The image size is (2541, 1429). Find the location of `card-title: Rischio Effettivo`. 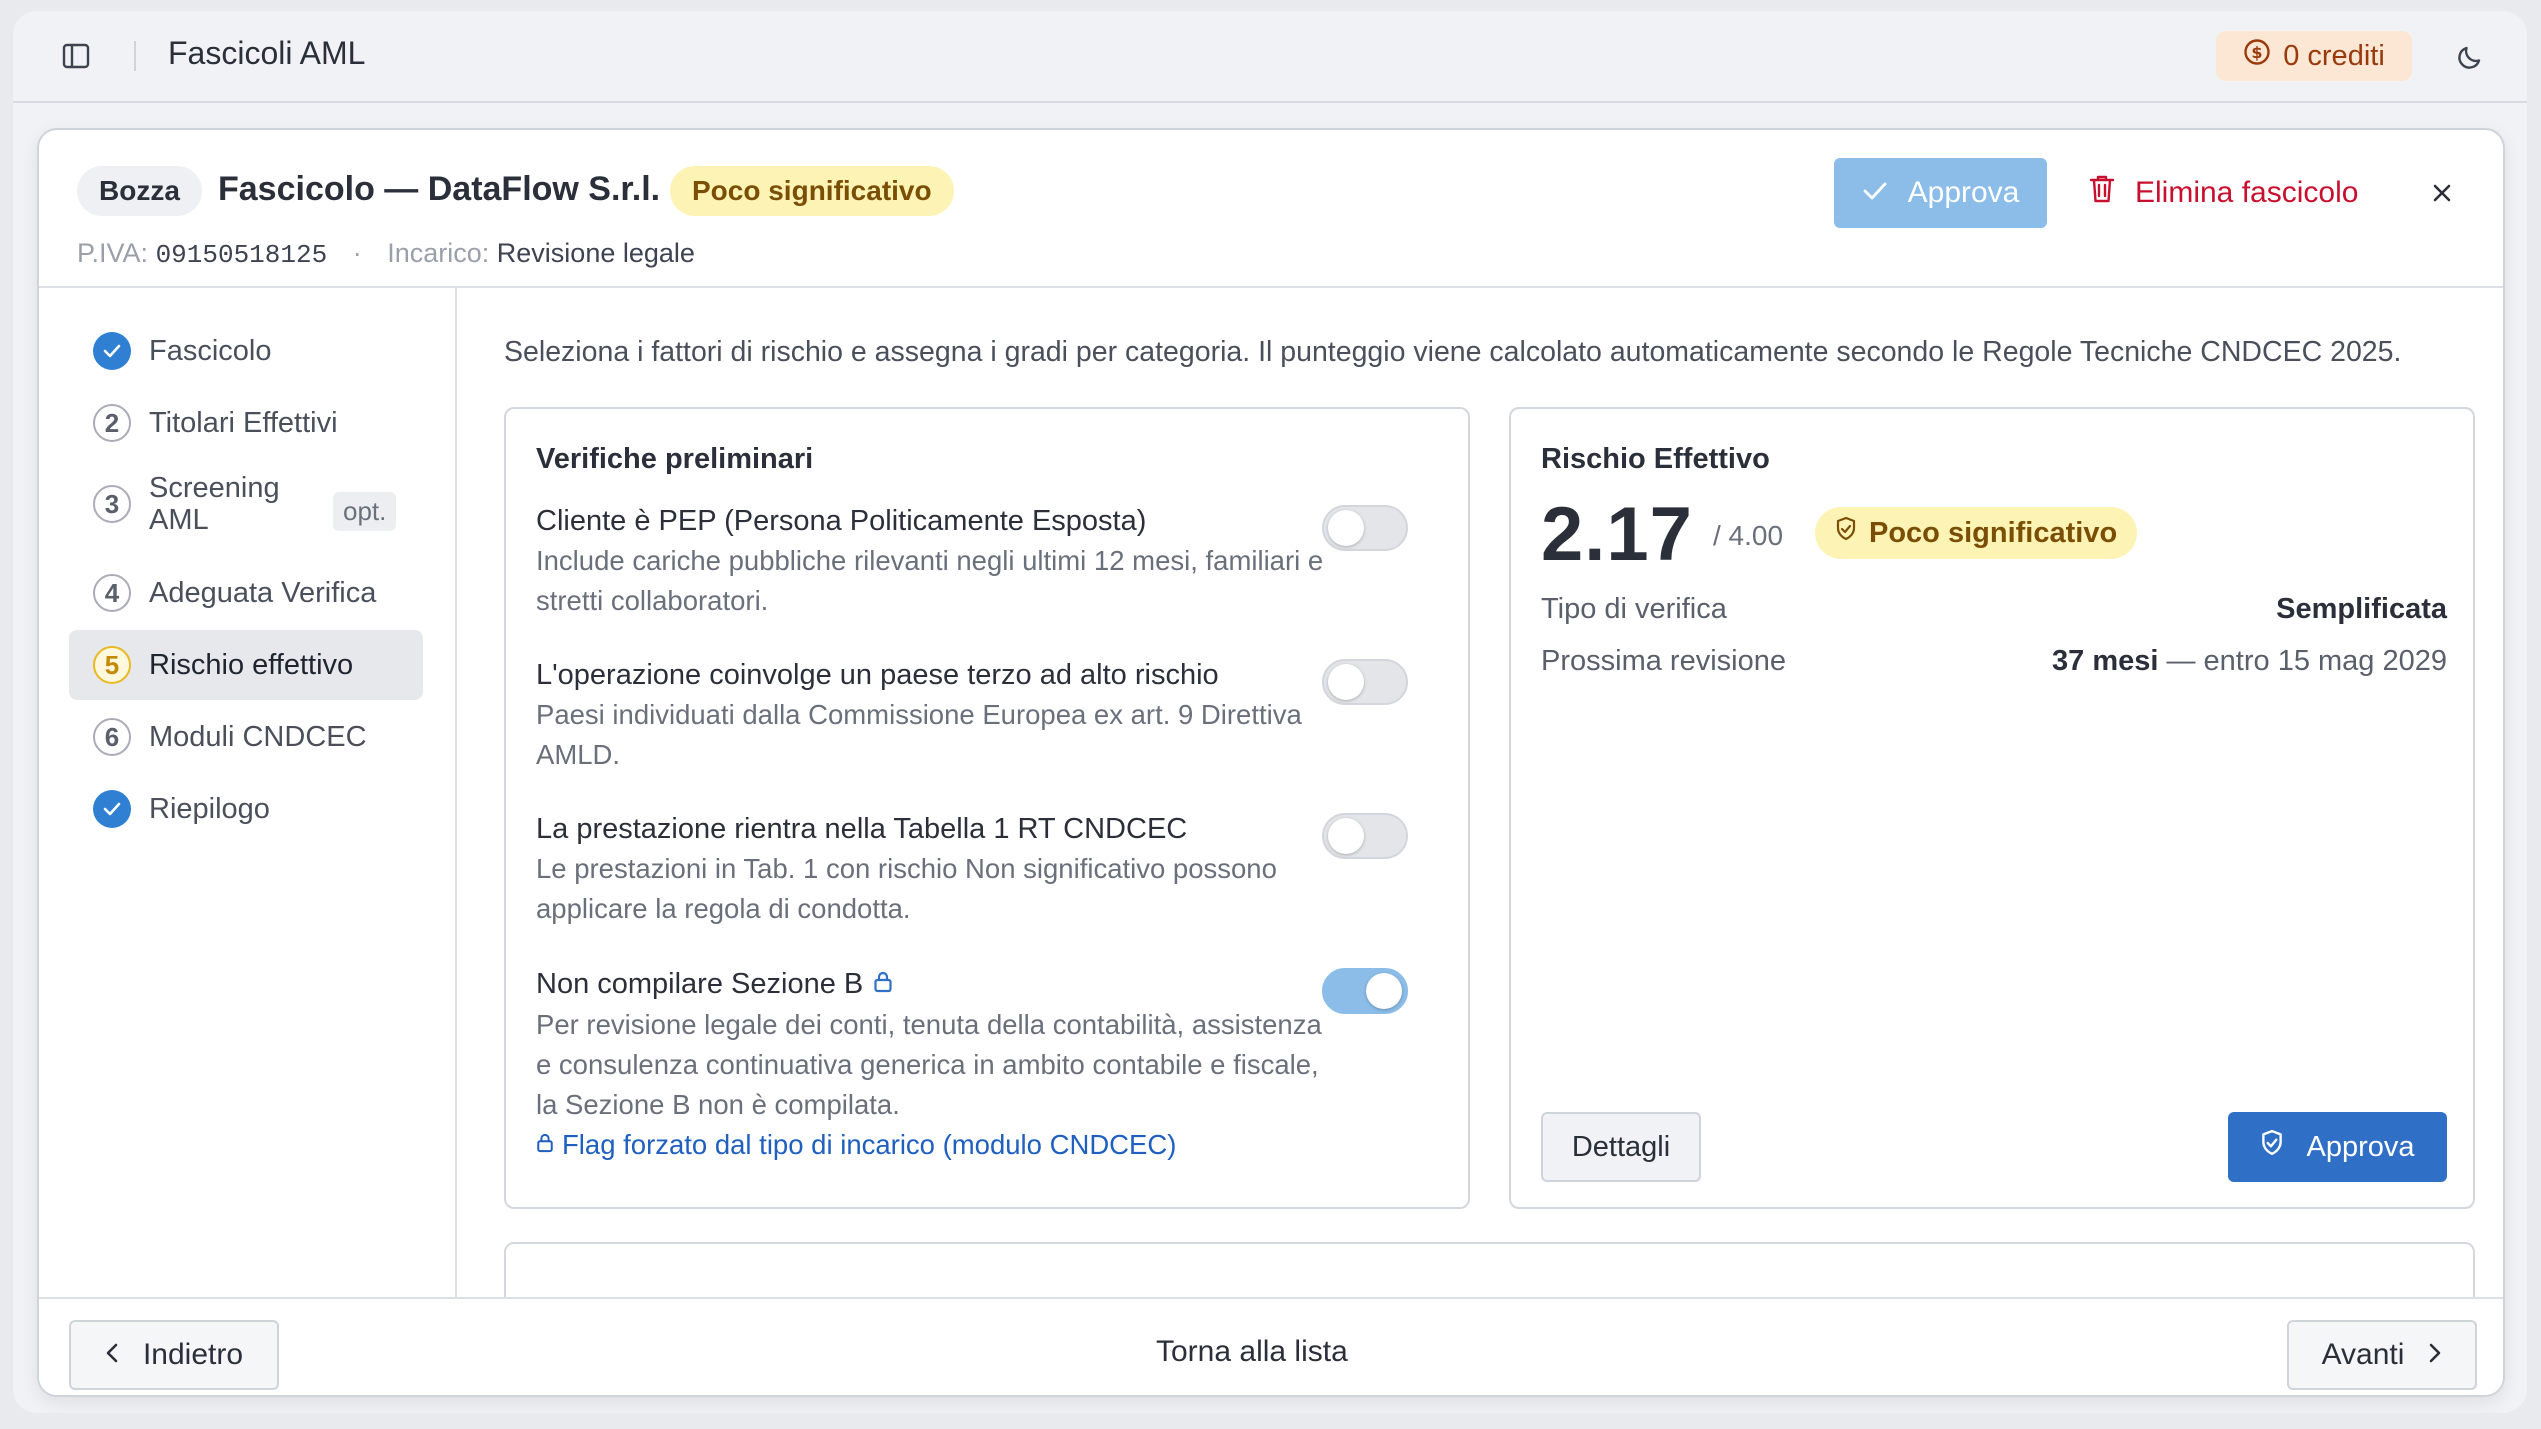

card-title: Rischio Effettivo is located at coordinates (1655, 459).